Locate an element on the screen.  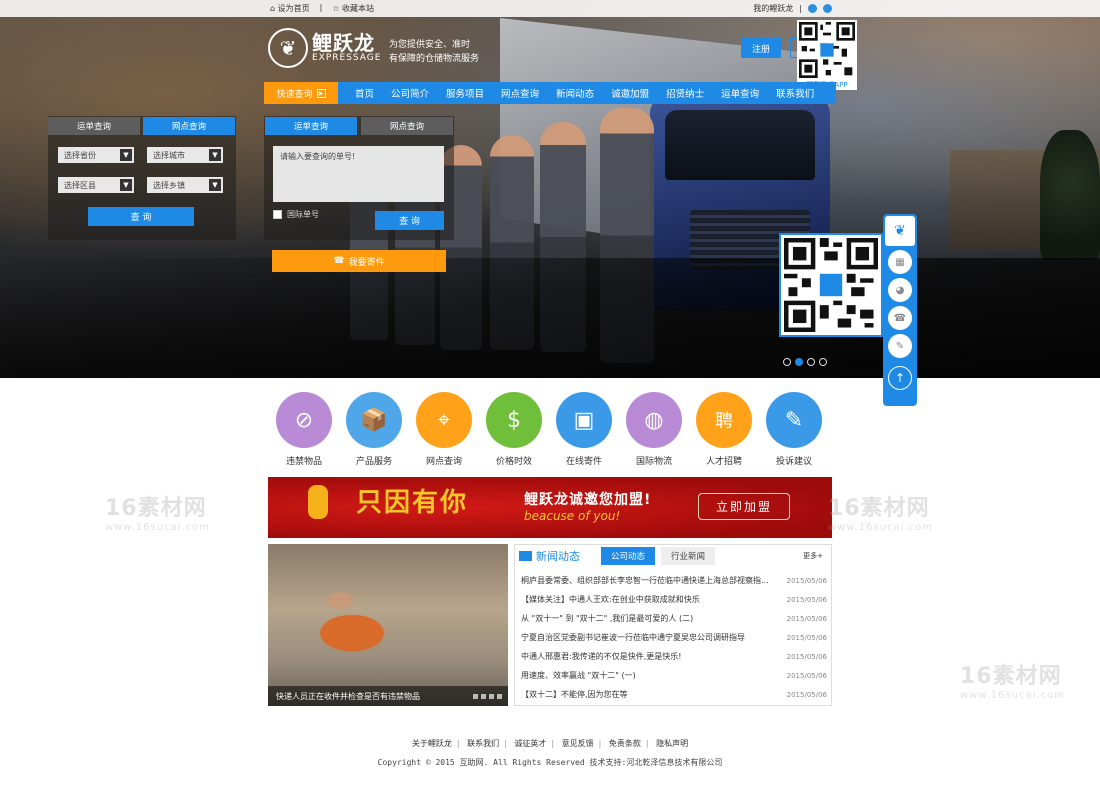
back-to-top-icon: ↑ is located at coordinates (900, 378).